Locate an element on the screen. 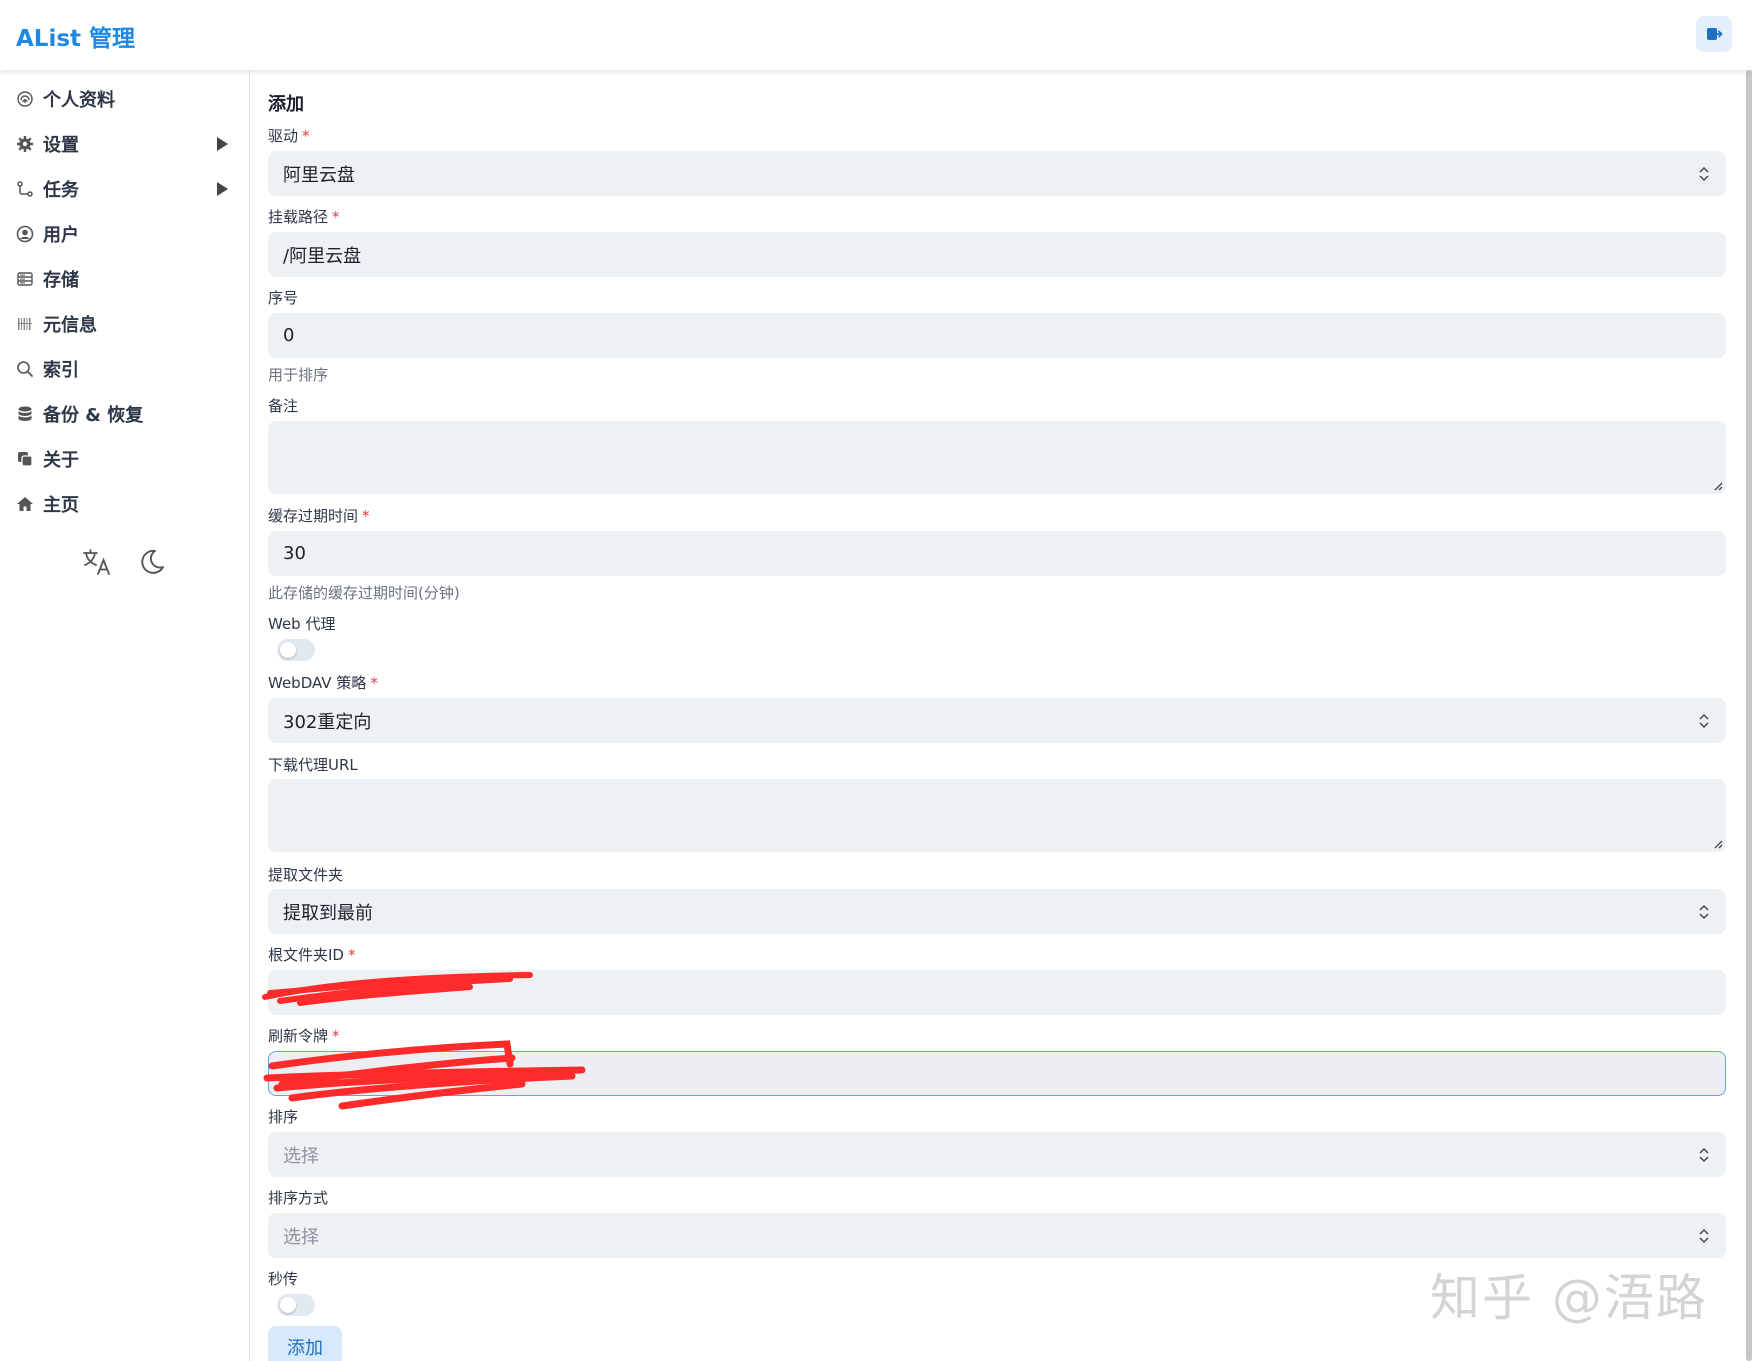  root-folder-id-label: 根文件夹ID * is located at coordinates (312, 955).